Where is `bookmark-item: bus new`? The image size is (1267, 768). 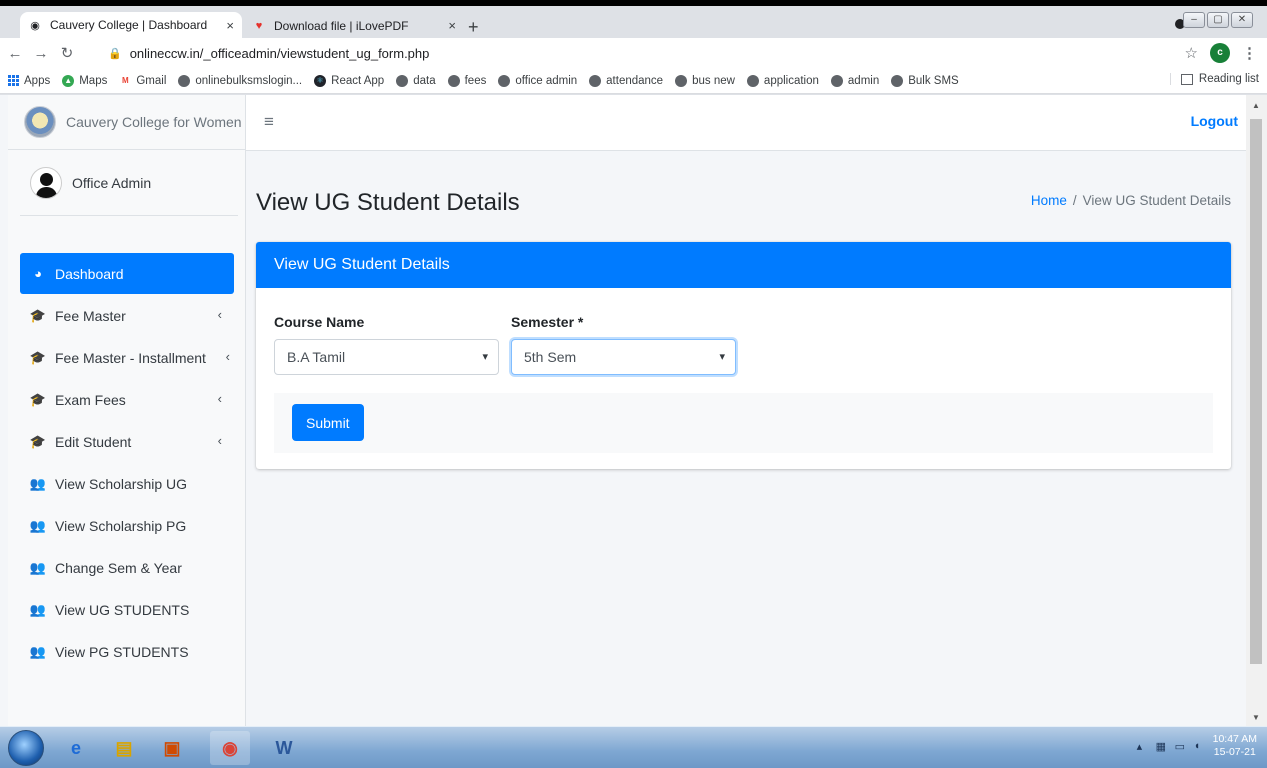
bookmark-item: bus new is located at coordinates (705, 80).